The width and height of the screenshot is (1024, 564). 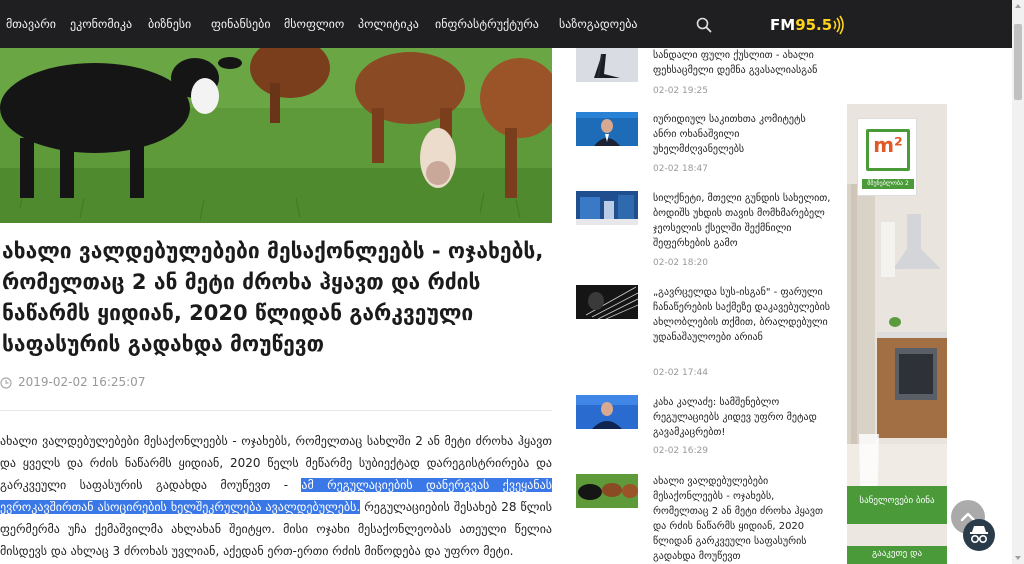 I want to click on logo-frequency: 95.5, so click(x=814, y=25).